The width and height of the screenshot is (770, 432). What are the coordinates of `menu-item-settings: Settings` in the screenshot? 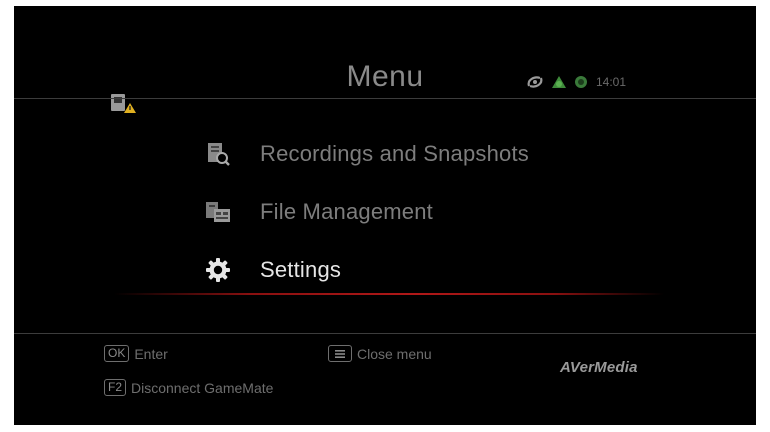 It's located at (272, 270).